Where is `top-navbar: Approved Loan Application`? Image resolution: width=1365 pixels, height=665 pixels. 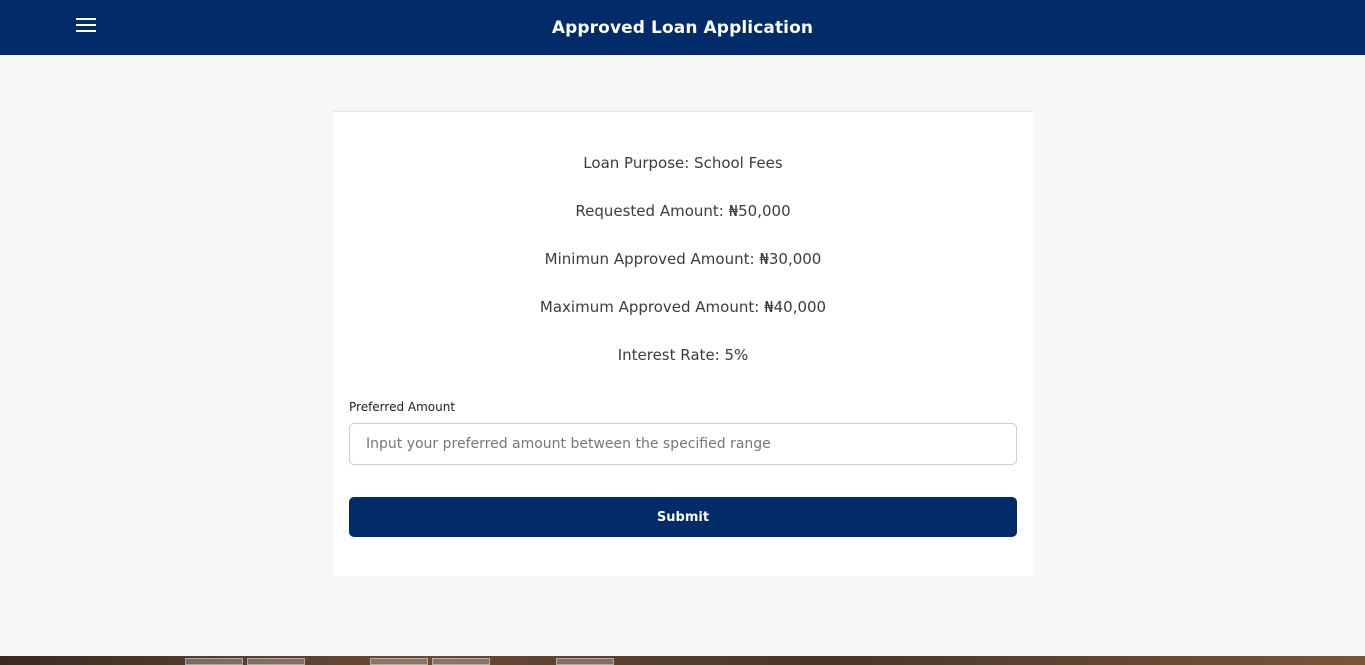 top-navbar: Approved Loan Application is located at coordinates (682, 27).